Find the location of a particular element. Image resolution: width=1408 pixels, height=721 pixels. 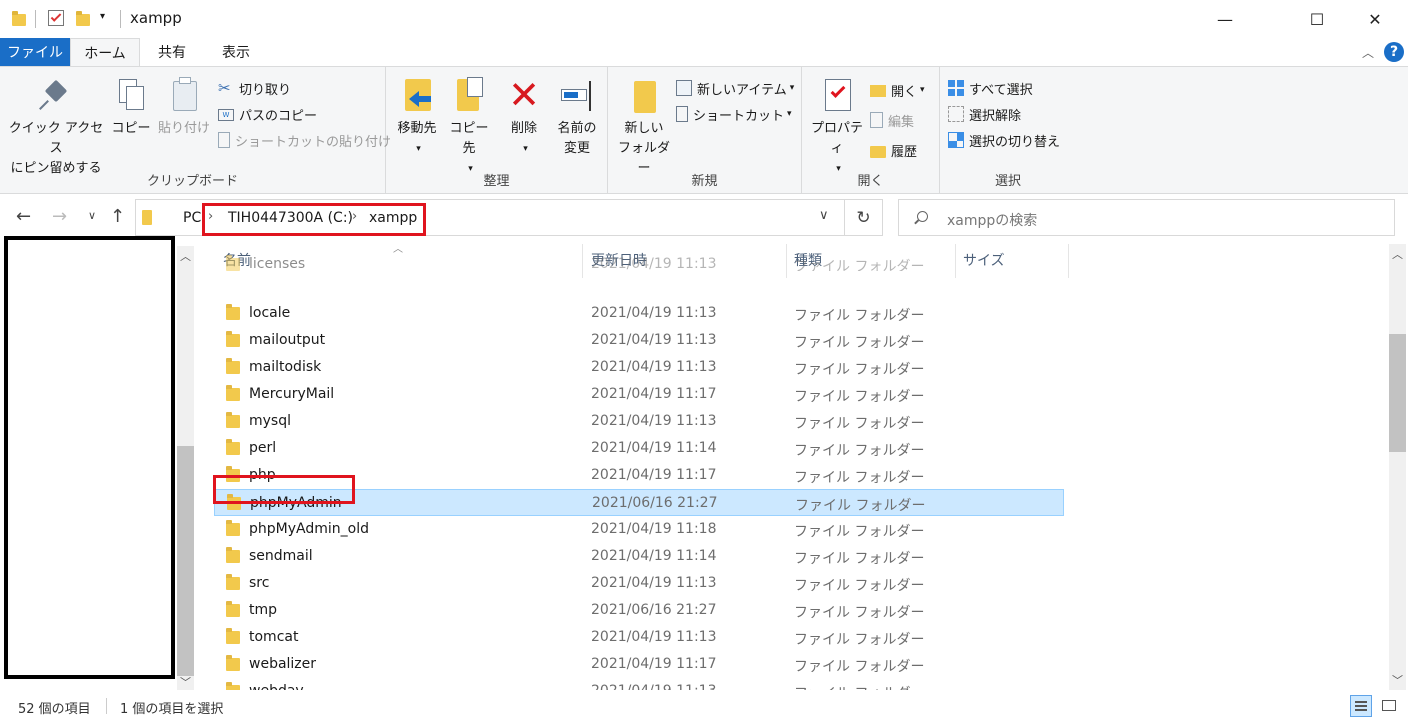

copy-path-button: W パスのコピー is located at coordinates (267, 114).